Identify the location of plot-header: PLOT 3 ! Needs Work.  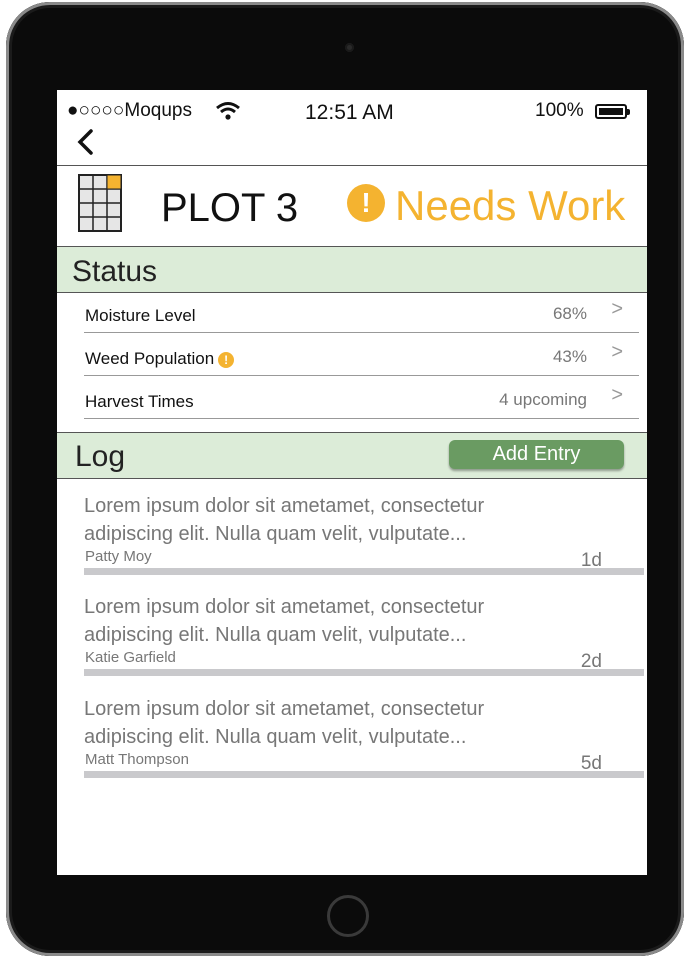
(352, 206).